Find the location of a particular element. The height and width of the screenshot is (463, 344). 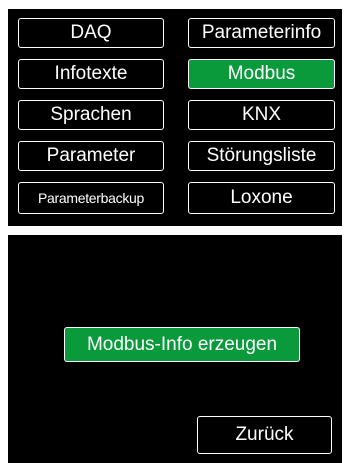

menu-button-parameterbackup: Parameterbackup is located at coordinates (91, 198).